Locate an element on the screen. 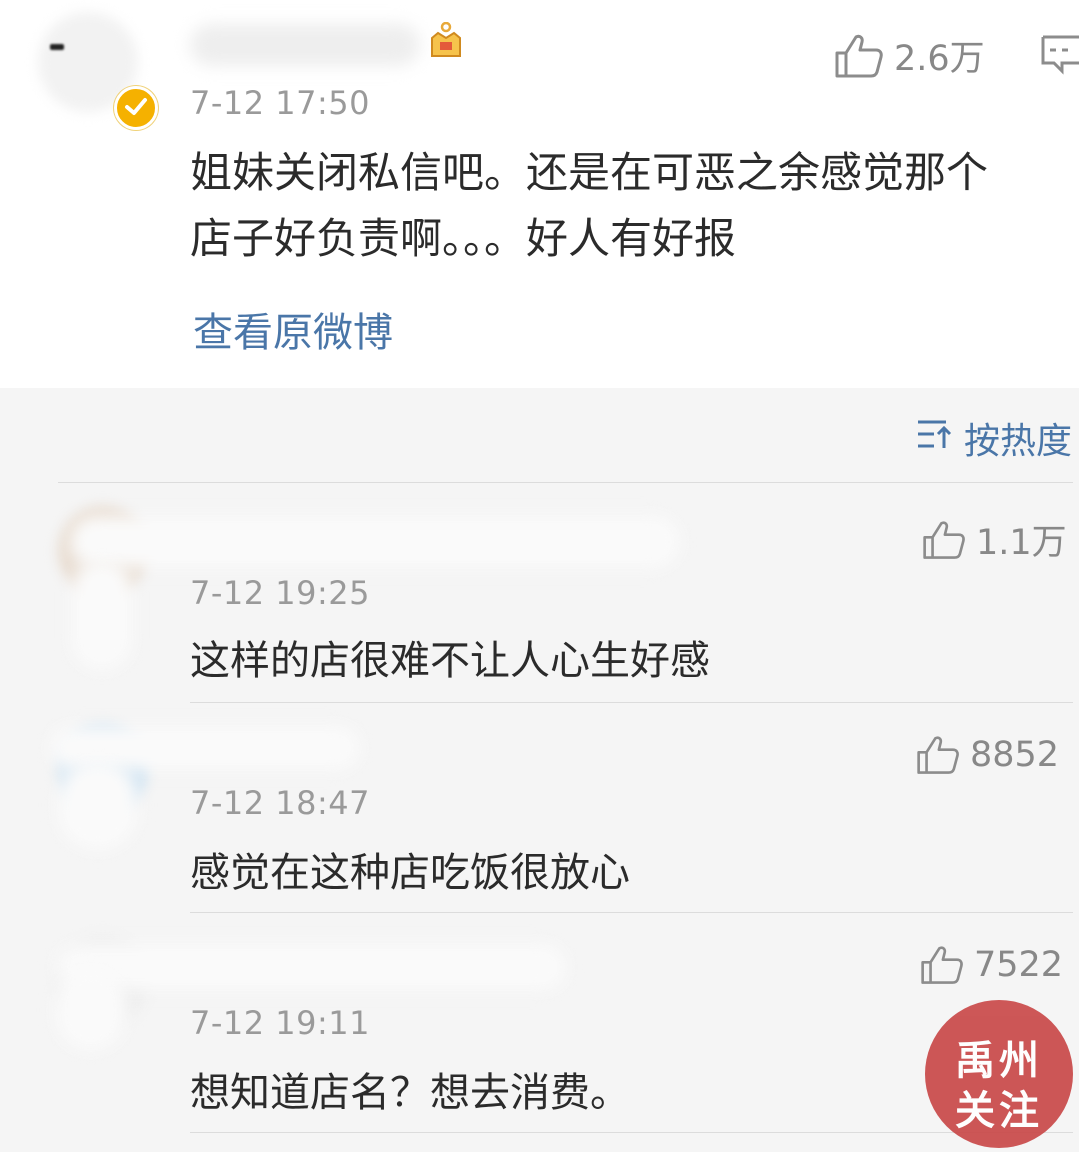  comment-text: 感觉在这种店吃饭很放心 is located at coordinates (410, 873).